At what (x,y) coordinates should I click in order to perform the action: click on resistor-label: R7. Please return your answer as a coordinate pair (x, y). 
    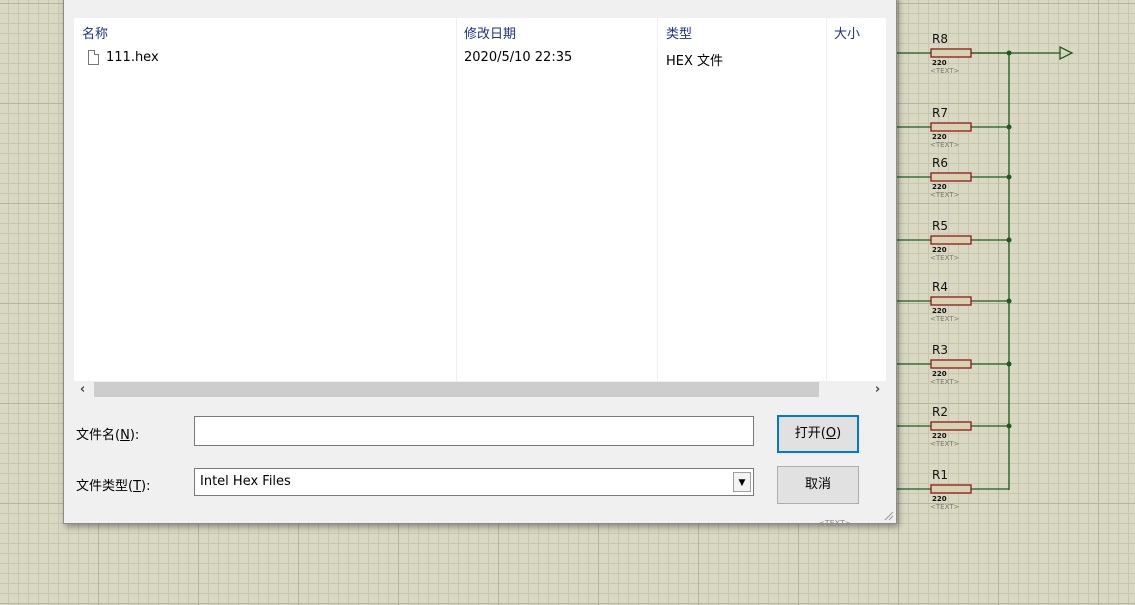
    Looking at the image, I should click on (940, 113).